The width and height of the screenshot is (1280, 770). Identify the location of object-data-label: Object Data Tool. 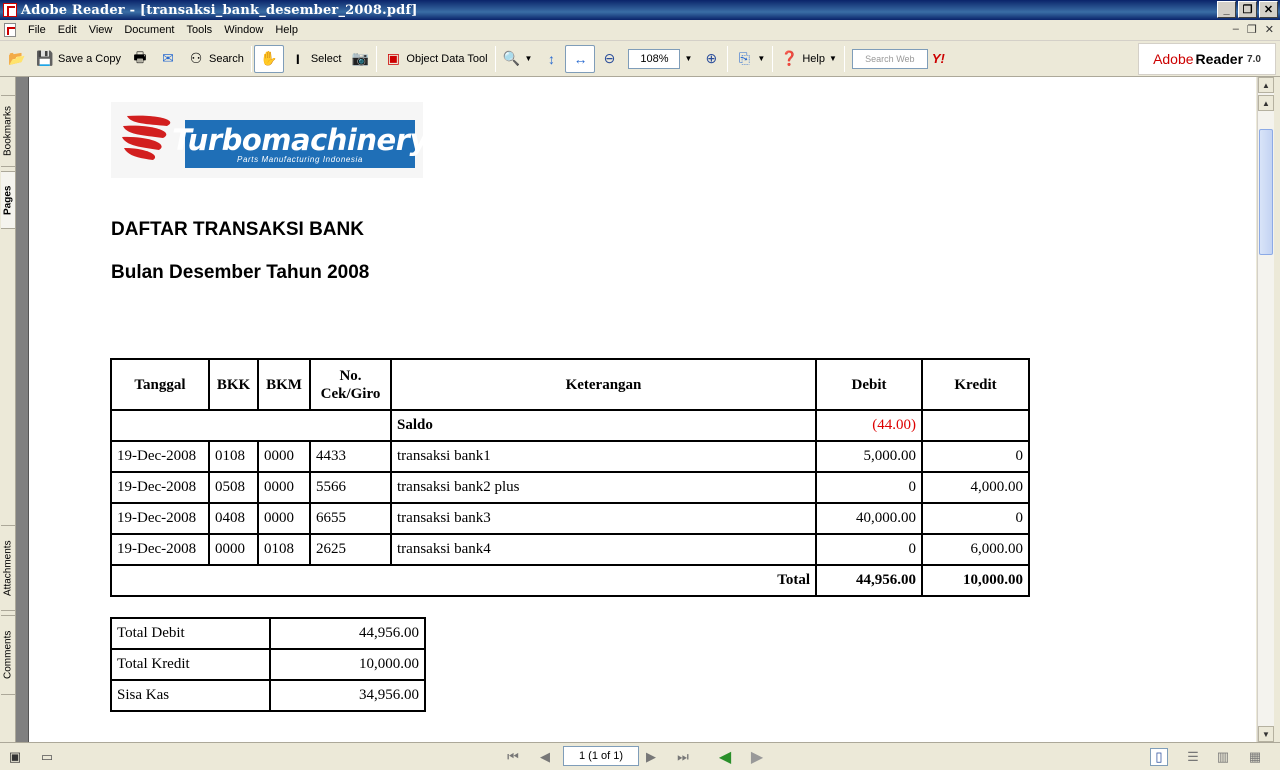
(447, 58).